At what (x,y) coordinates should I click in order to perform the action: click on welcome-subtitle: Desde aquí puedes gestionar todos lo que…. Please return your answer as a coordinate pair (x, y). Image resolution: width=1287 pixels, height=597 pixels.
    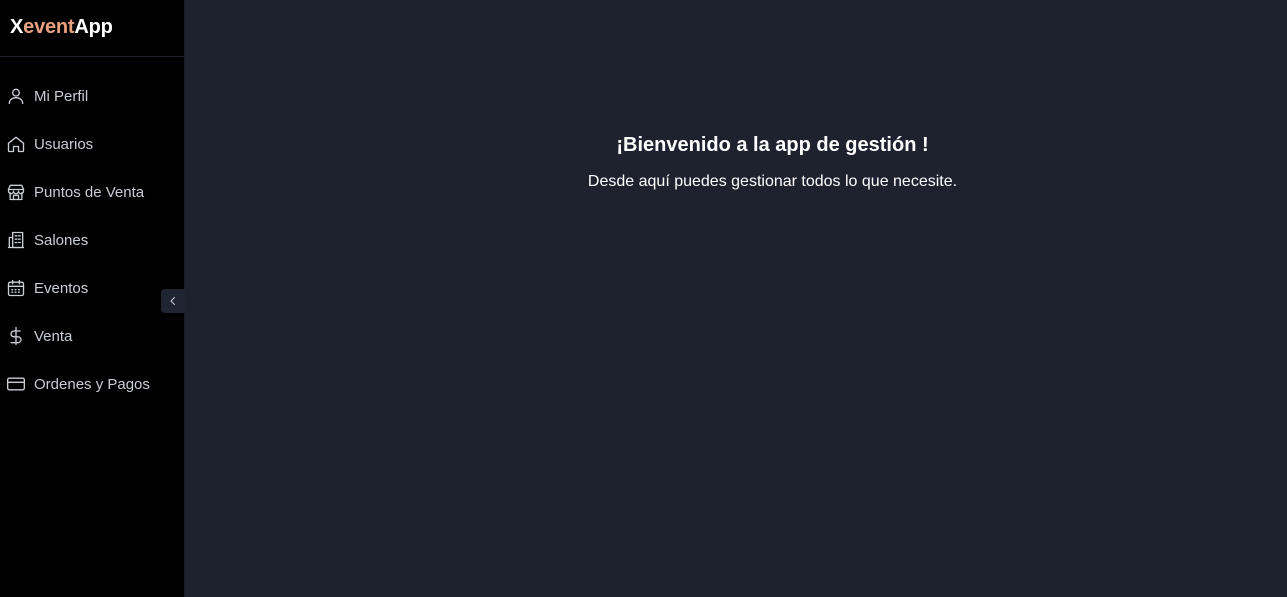
    Looking at the image, I should click on (772, 181).